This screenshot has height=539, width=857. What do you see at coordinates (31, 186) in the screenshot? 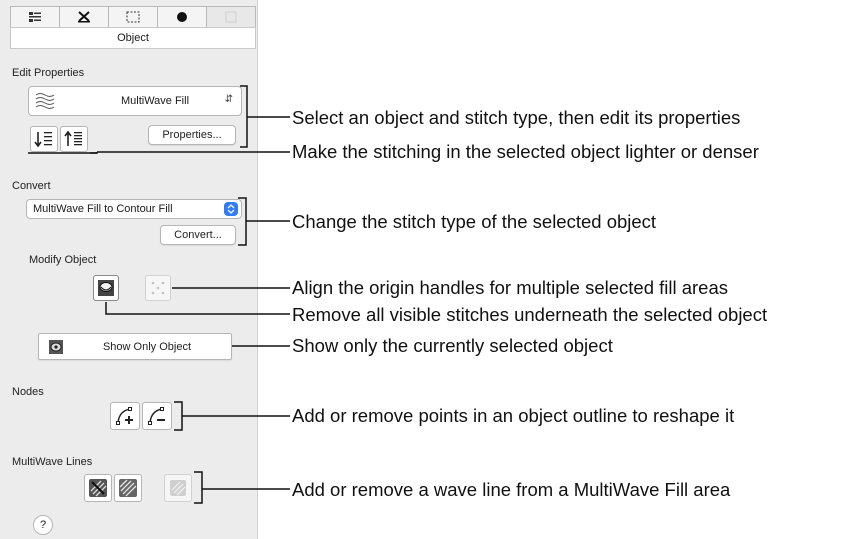
I see `convert-heading: Convert` at bounding box center [31, 186].